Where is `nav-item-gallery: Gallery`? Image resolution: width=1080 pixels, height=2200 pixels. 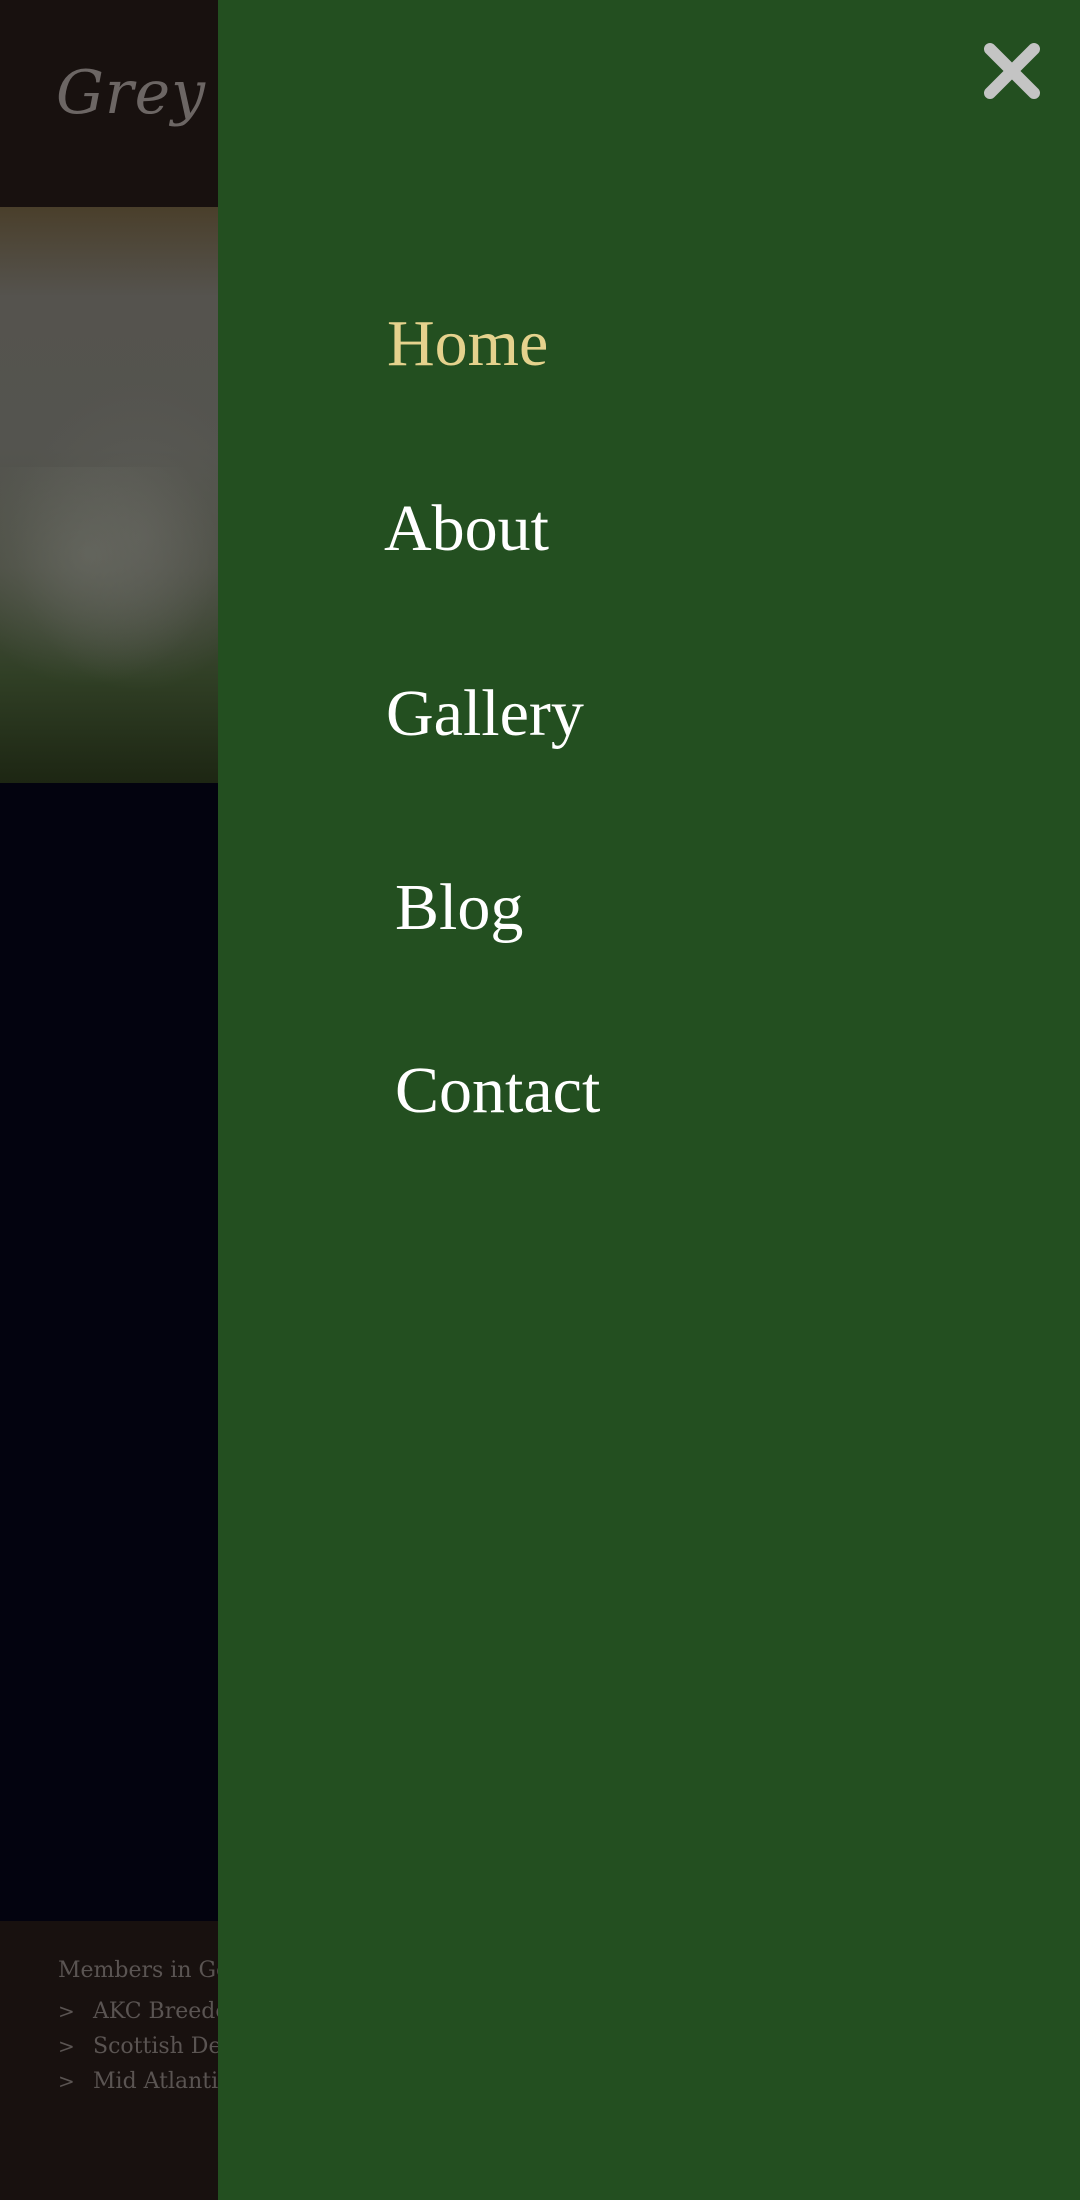 nav-item-gallery: Gallery is located at coordinates (485, 714).